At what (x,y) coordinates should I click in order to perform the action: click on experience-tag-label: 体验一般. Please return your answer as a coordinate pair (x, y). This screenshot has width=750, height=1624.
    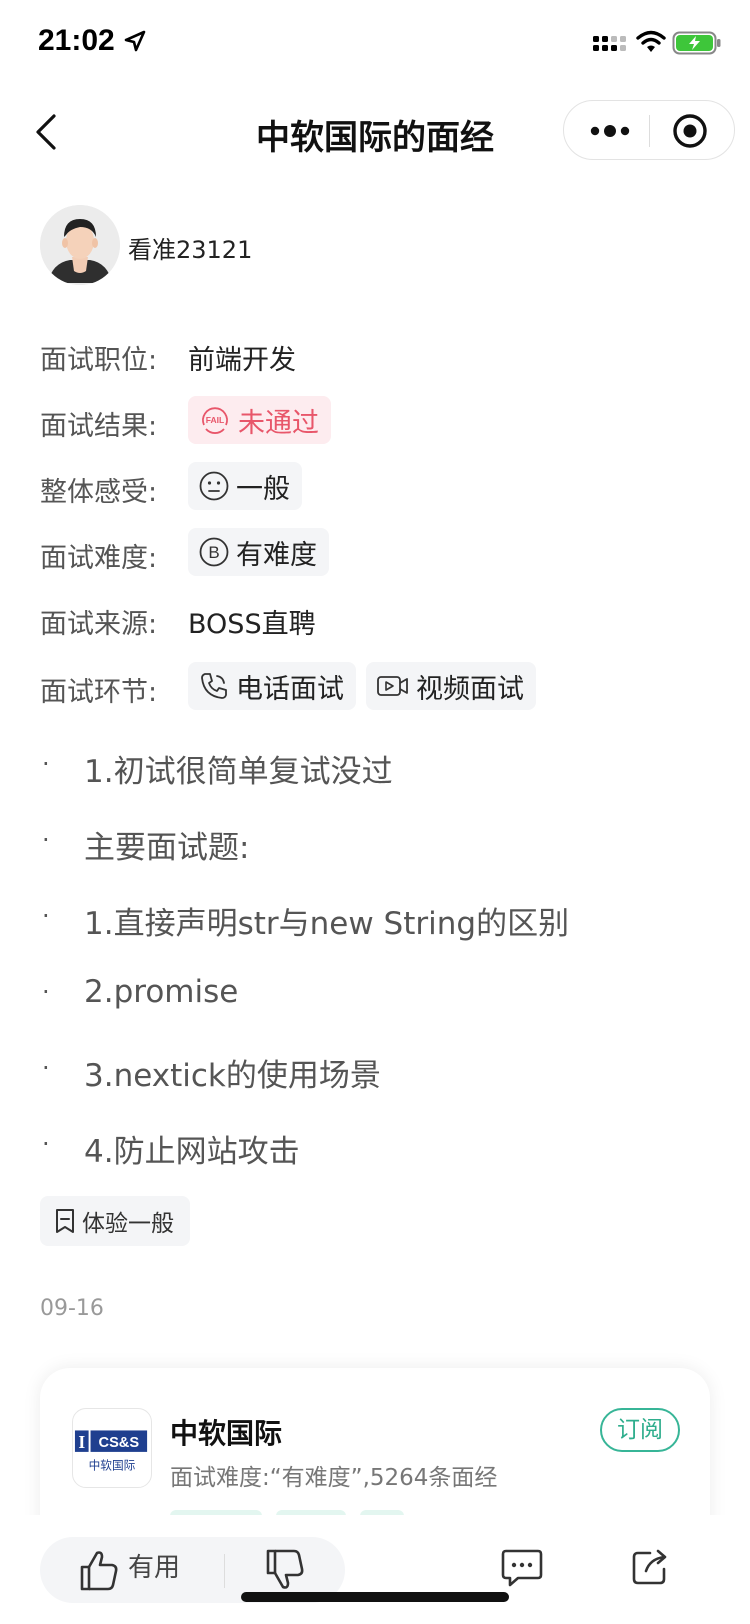
    Looking at the image, I should click on (128, 1224).